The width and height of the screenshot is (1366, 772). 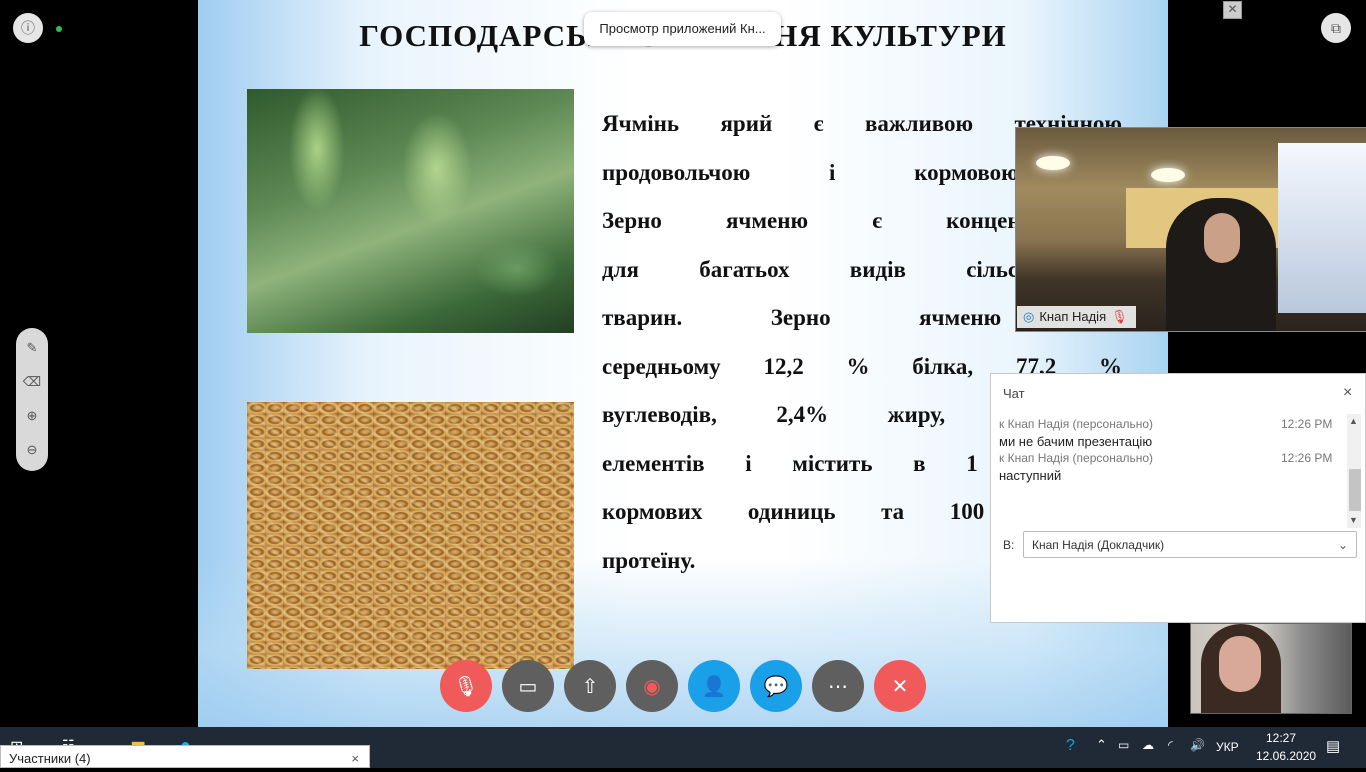 What do you see at coordinates (355, 759) in the screenshot?
I see `participants-close-button: ×` at bounding box center [355, 759].